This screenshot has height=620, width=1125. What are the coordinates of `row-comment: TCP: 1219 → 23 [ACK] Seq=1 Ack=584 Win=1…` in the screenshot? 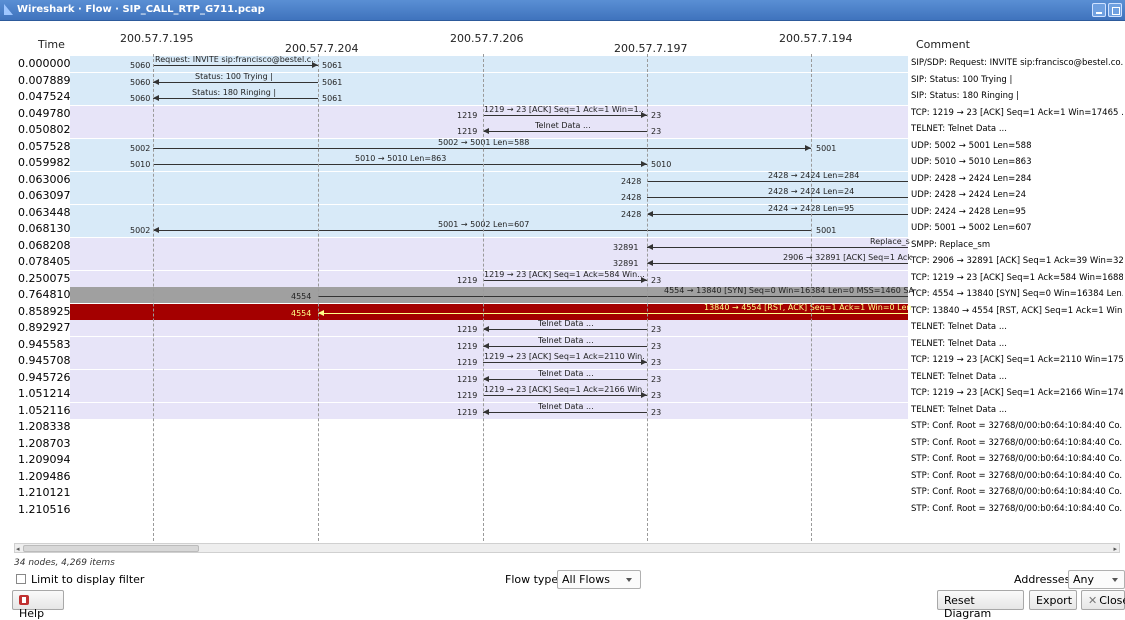 It's located at (1017, 278).